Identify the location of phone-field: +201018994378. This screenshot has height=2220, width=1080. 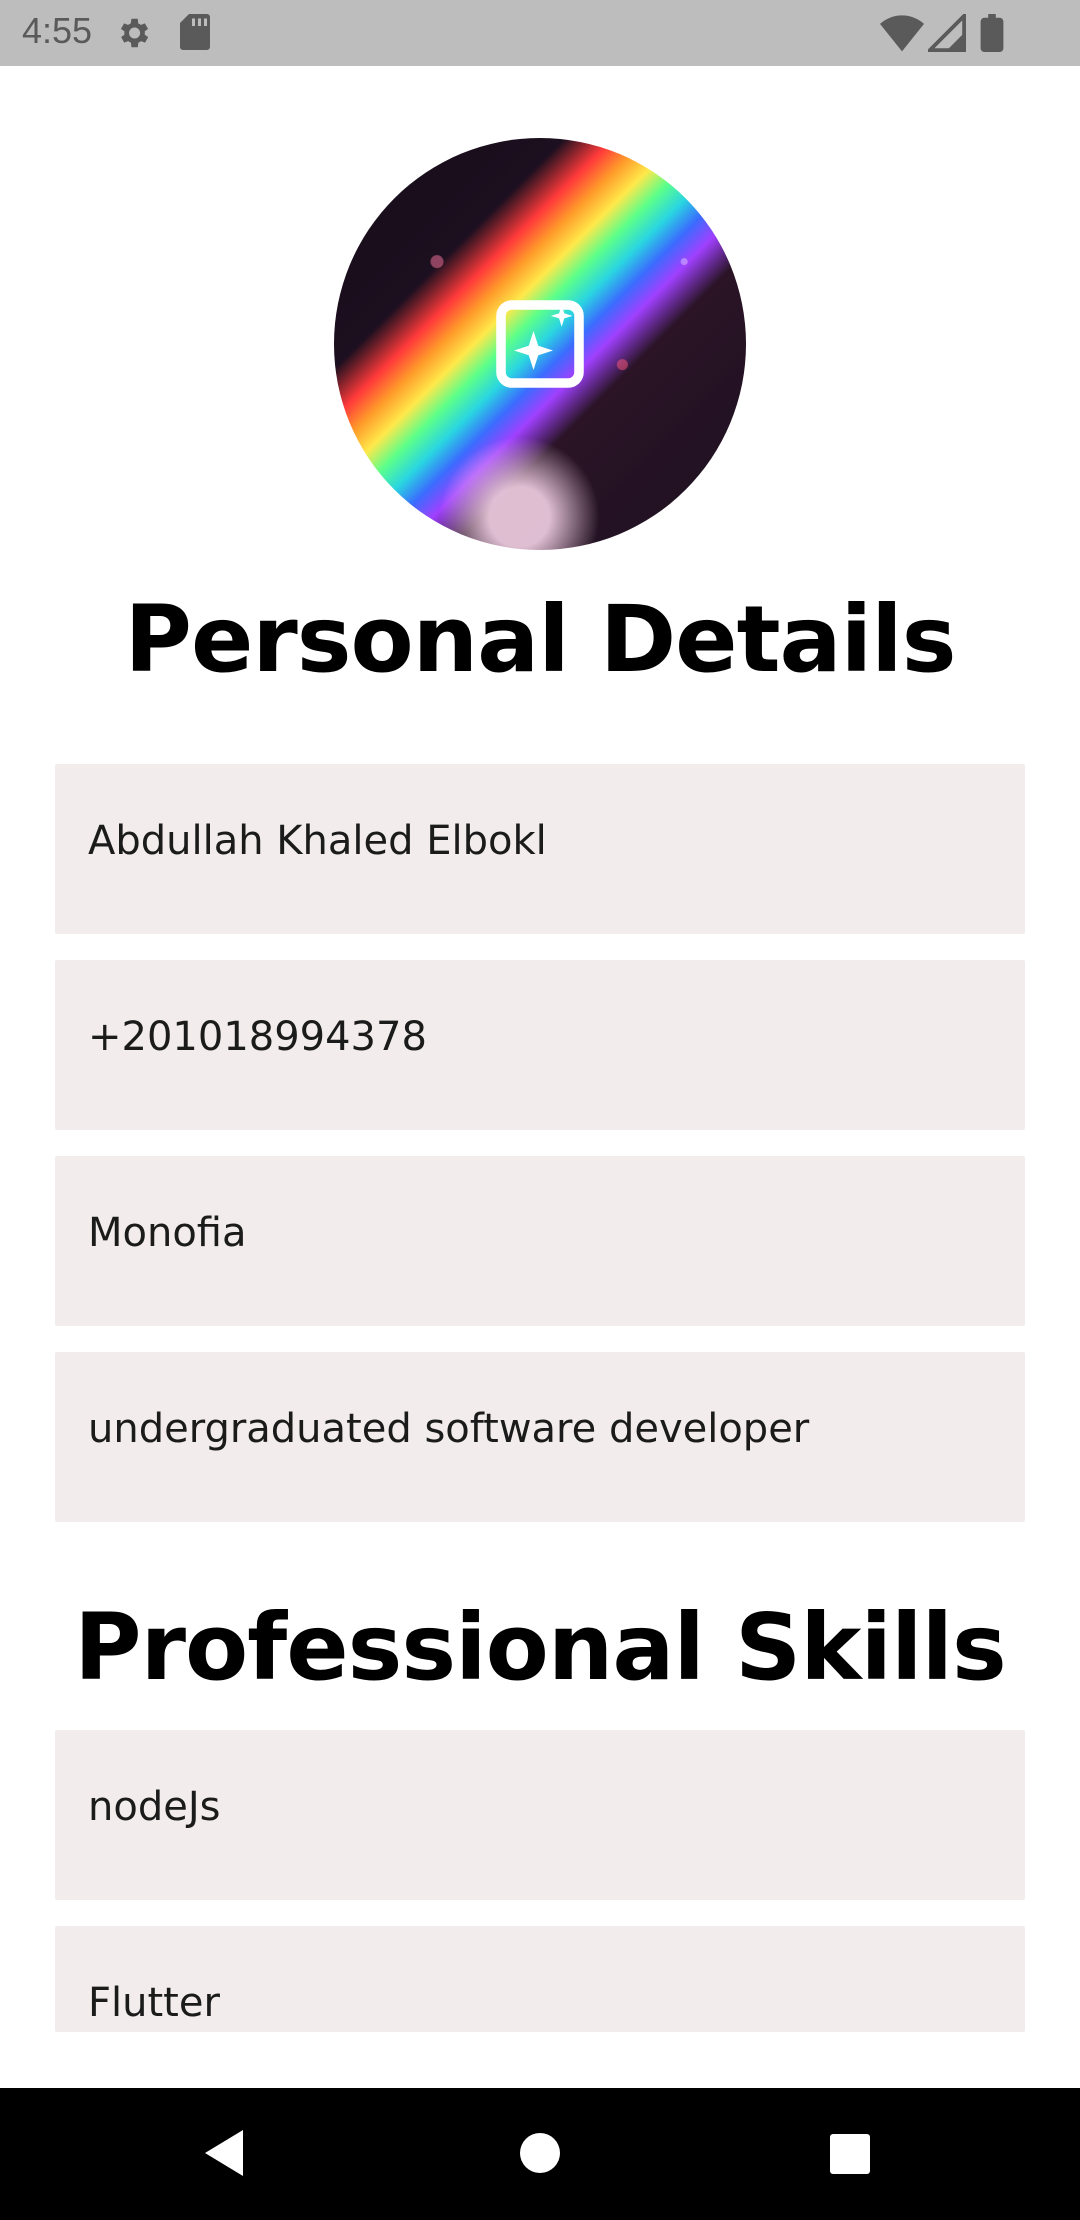
(540, 1045).